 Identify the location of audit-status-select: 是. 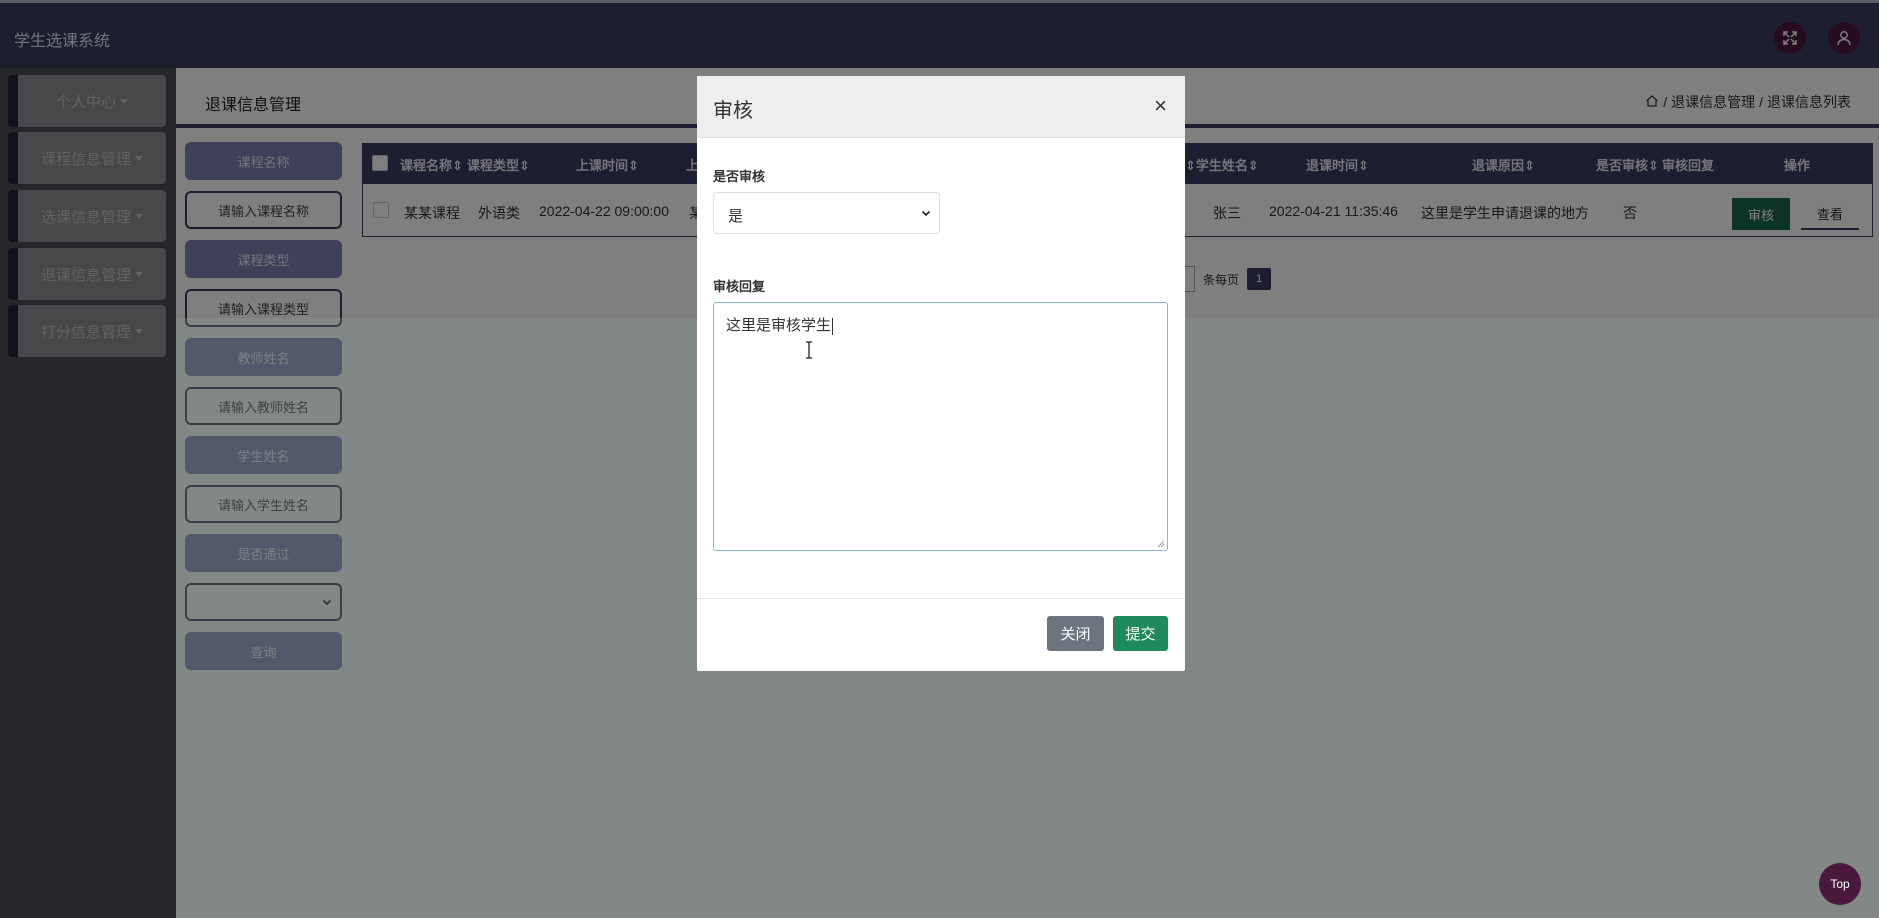
(826, 213).